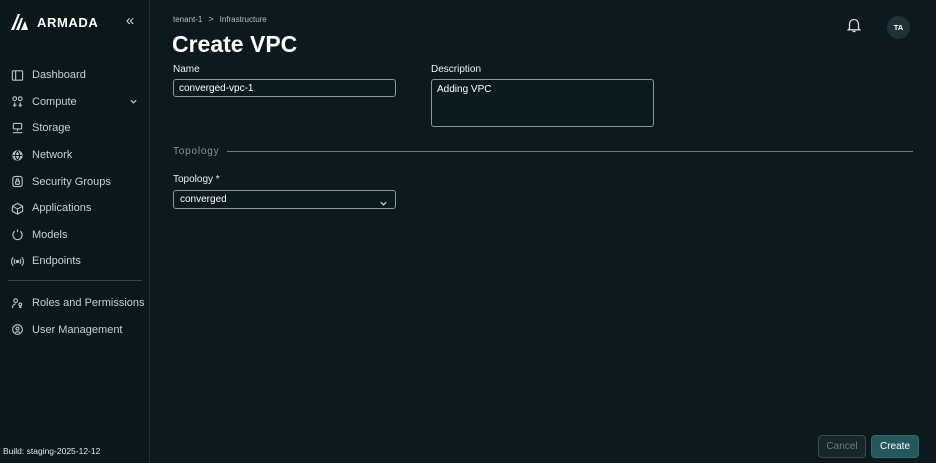  Describe the element at coordinates (284, 88) in the screenshot. I see `name-input` at that location.